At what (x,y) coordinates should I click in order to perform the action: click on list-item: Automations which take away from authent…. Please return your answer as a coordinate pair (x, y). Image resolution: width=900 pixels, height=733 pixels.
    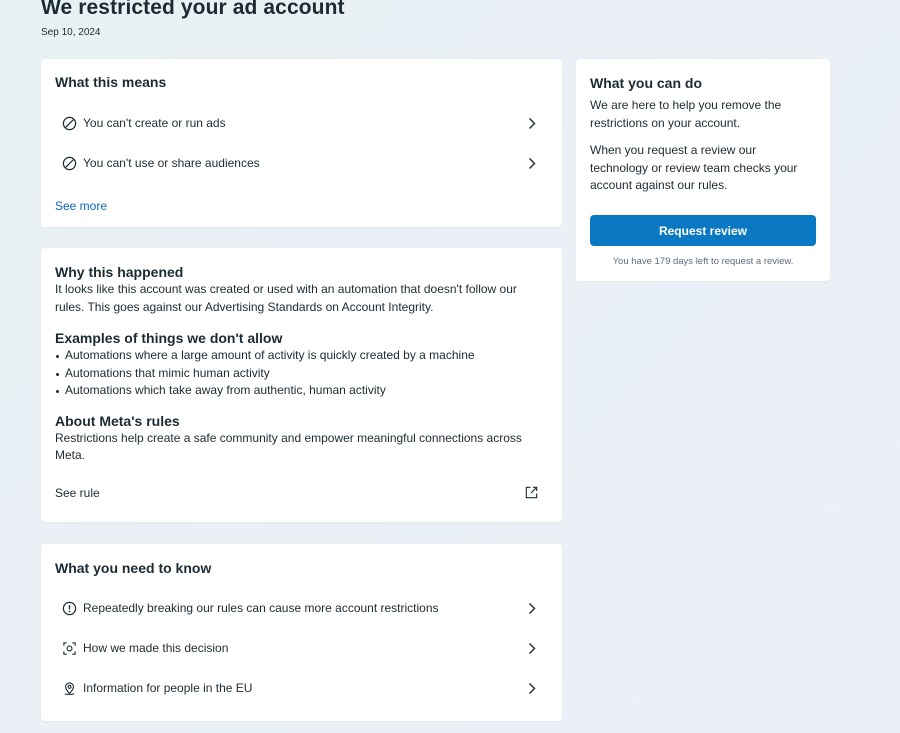
    Looking at the image, I should click on (297, 391).